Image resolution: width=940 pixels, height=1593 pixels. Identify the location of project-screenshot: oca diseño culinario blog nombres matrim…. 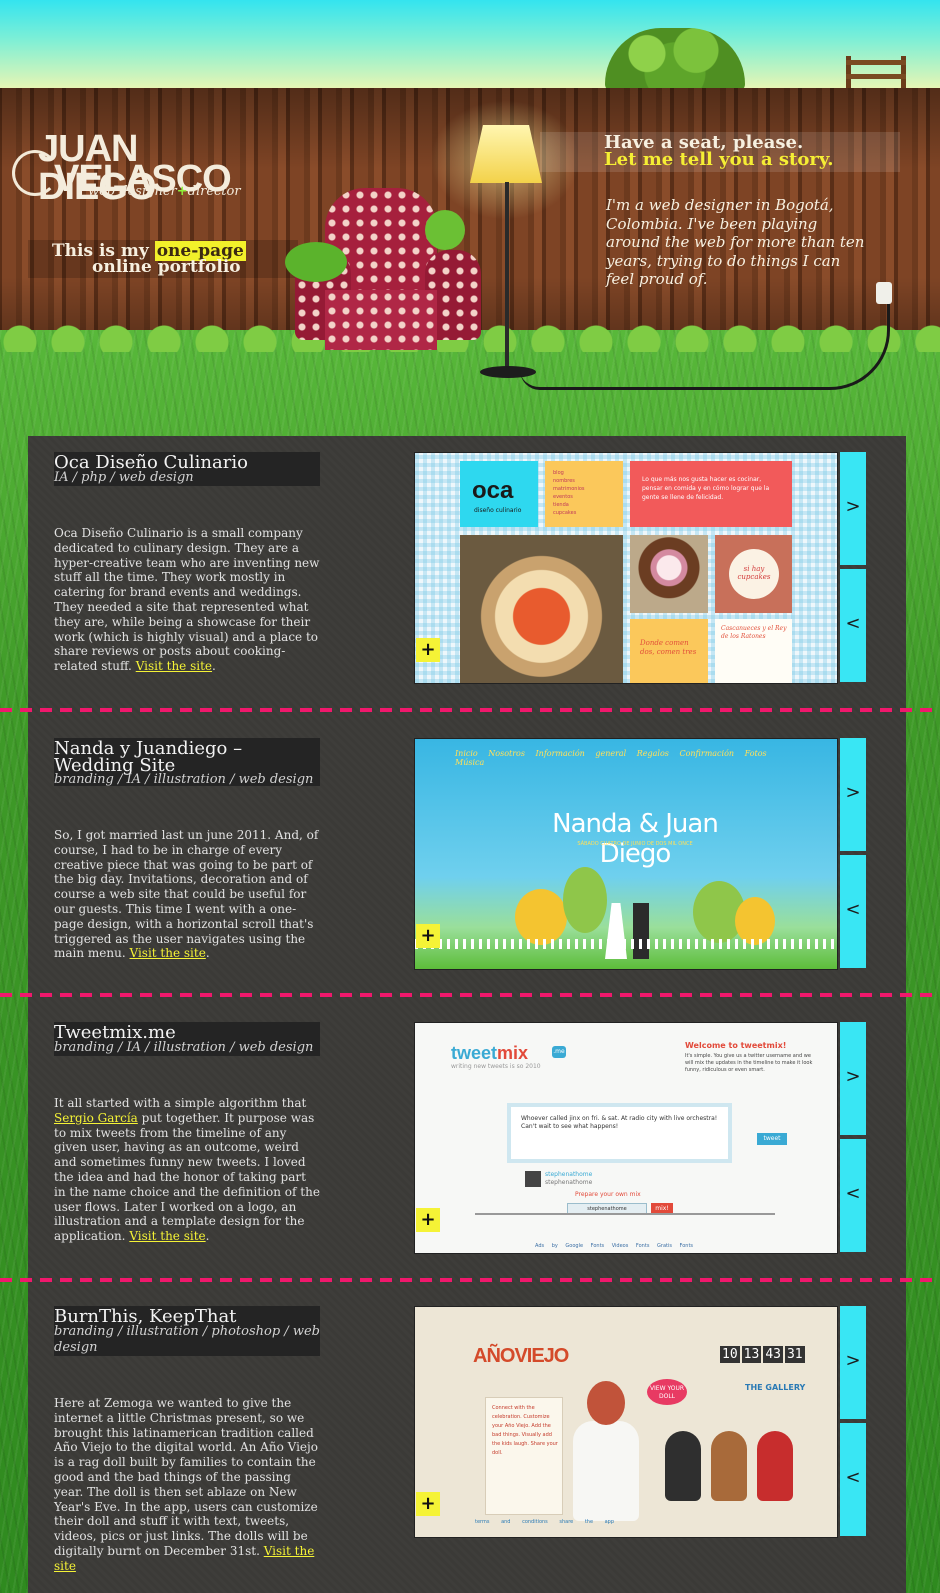
(626, 568).